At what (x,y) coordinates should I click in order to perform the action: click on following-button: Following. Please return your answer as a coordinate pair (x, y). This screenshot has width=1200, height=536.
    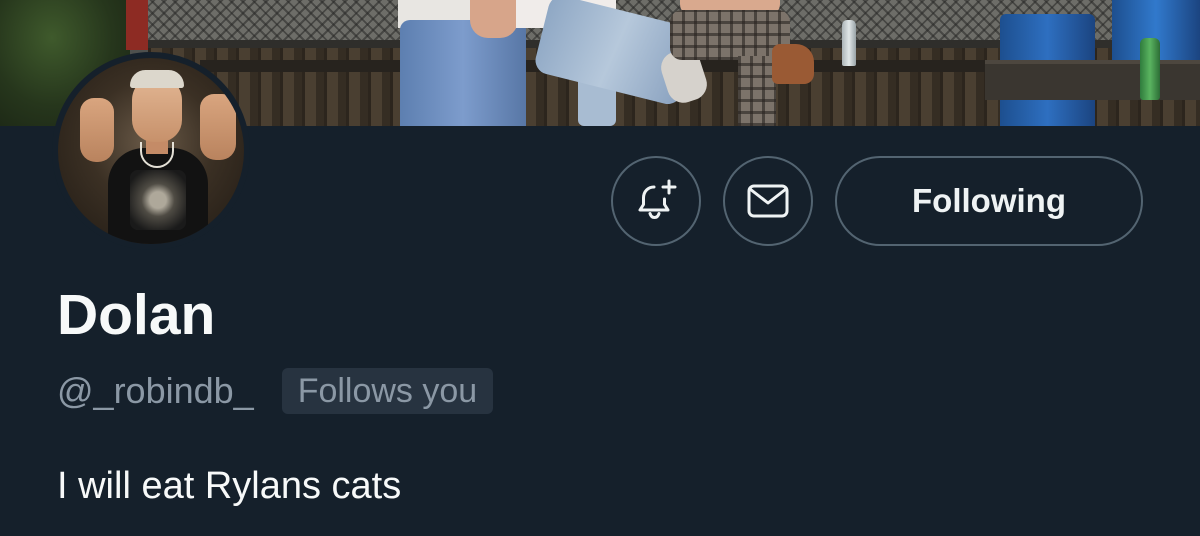
    Looking at the image, I should click on (989, 201).